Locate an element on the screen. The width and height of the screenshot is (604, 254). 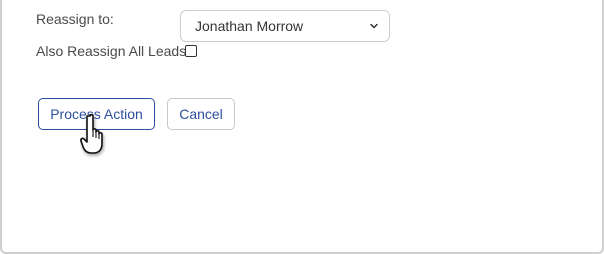
hand-pointer-cursor-icon is located at coordinates (91, 133).